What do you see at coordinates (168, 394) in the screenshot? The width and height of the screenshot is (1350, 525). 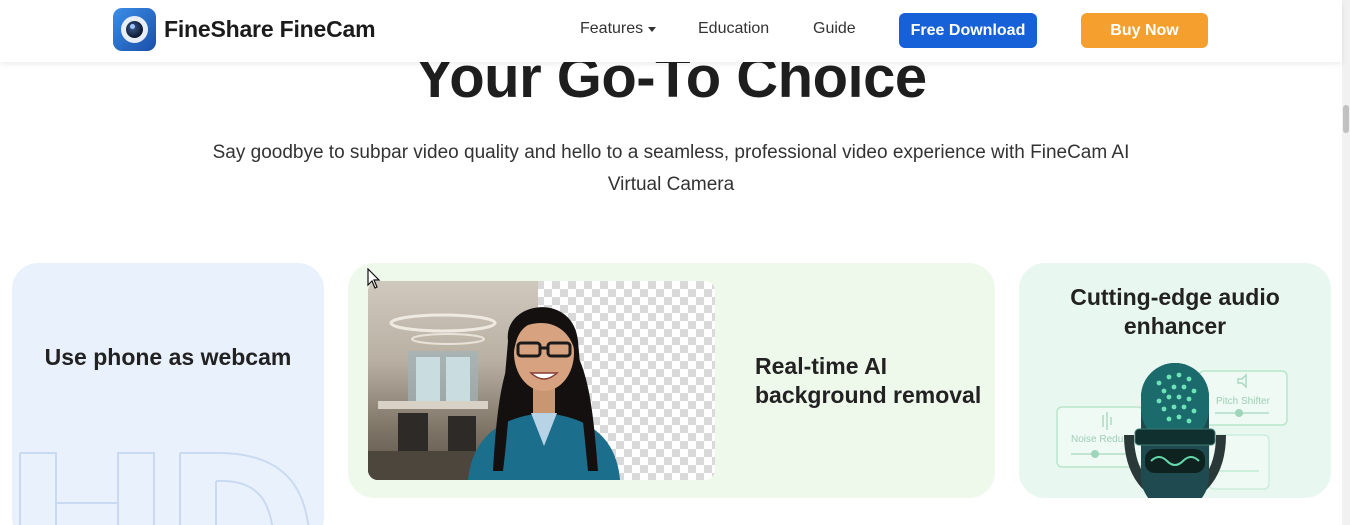 I see `feature-card-phone-webcam: Use phone as webcam HD` at bounding box center [168, 394].